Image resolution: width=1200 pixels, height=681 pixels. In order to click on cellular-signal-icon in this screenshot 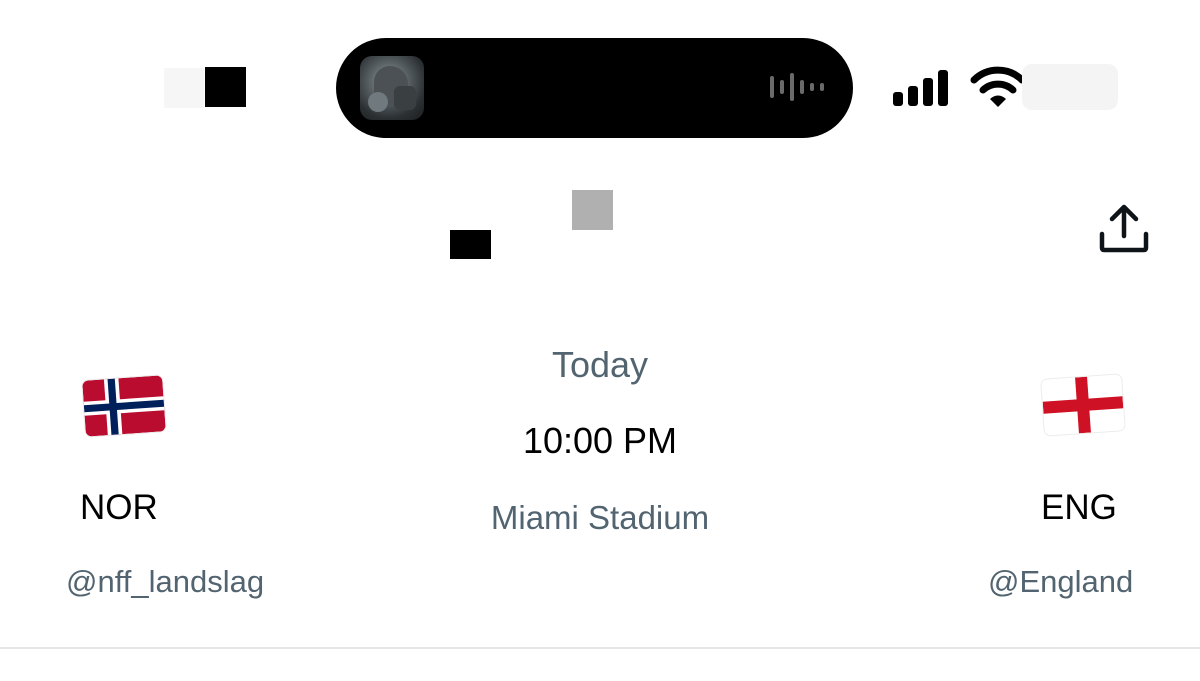, I will do `click(923, 88)`.